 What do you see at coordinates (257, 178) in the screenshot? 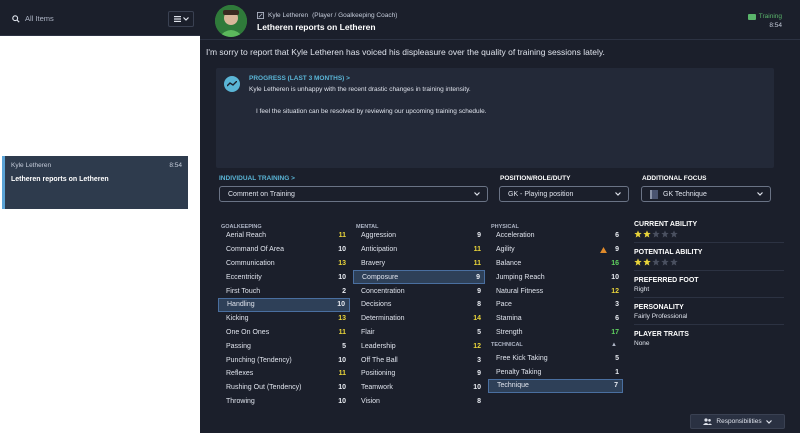
I see `individual-training-label: INDIVIDUAL TRAINING >` at bounding box center [257, 178].